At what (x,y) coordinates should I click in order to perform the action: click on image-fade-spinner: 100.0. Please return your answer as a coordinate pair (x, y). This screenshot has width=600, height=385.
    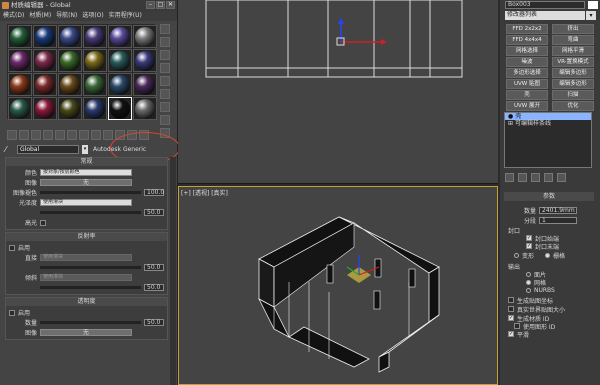
    Looking at the image, I should click on (154, 192).